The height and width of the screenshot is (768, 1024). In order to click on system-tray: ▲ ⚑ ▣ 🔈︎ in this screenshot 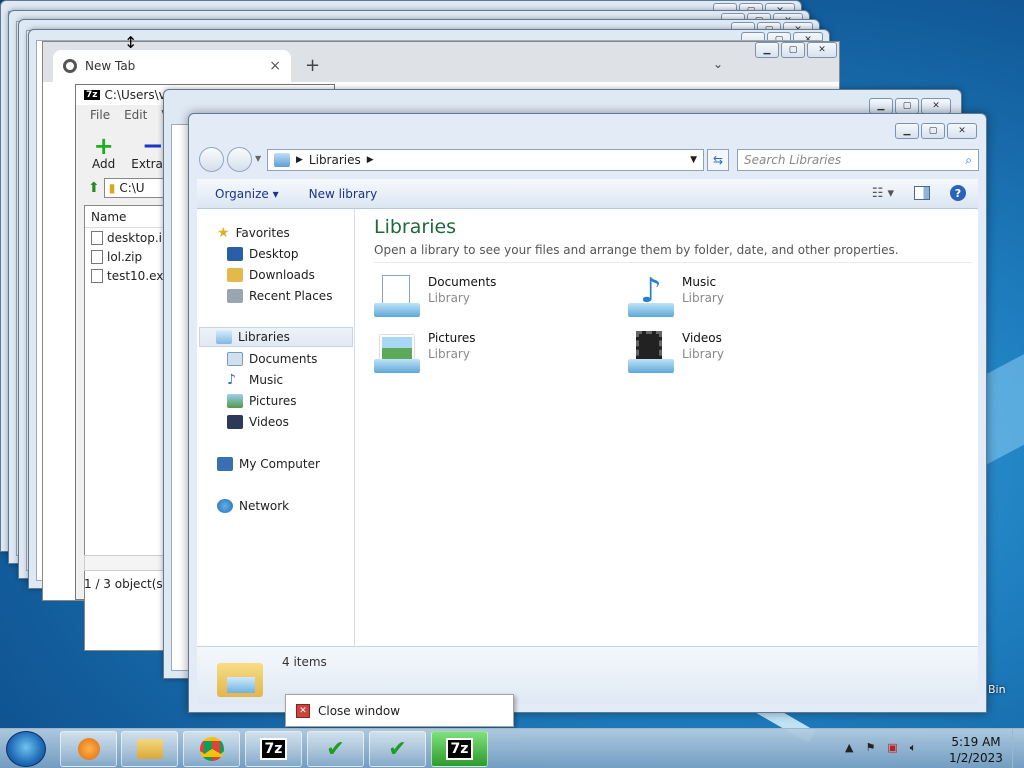, I will do `click(880, 748)`.